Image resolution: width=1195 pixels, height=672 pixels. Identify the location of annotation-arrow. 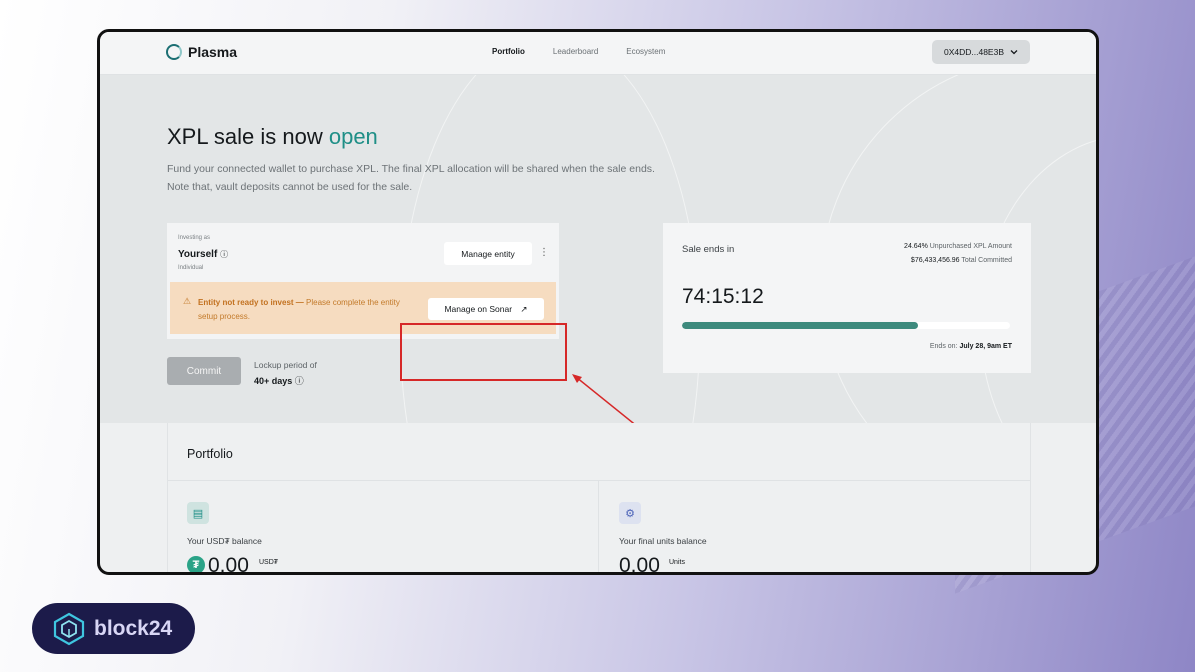
(603, 398).